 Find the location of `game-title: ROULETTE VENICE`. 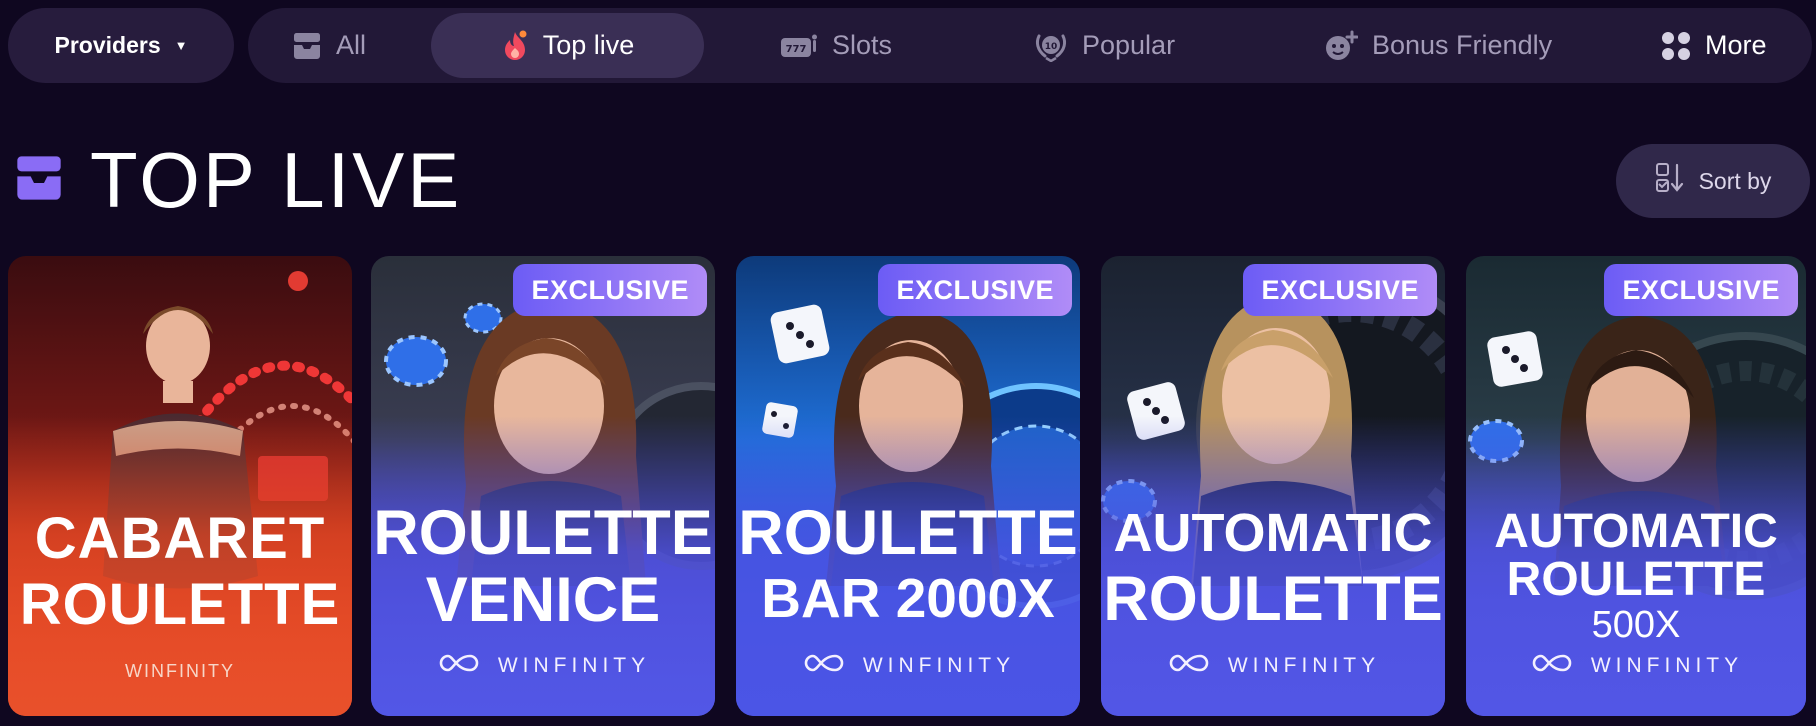

game-title: ROULETTE VENICE is located at coordinates (543, 567).